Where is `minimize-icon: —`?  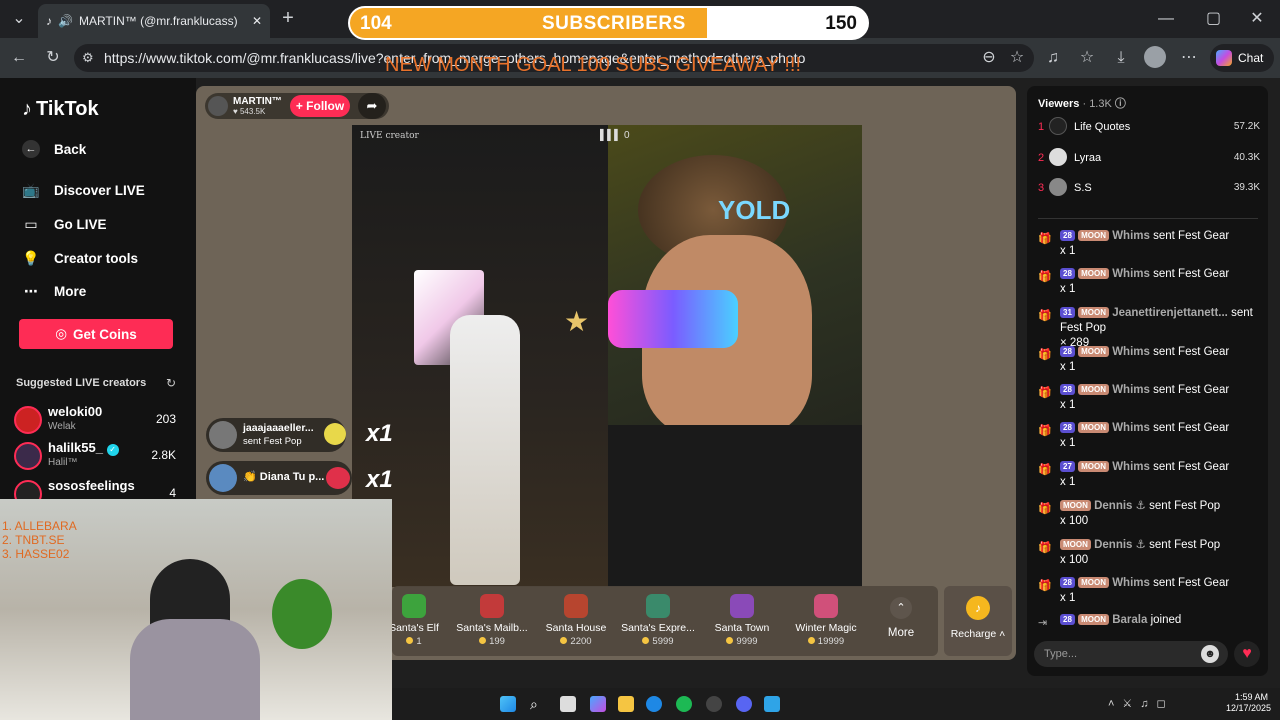
minimize-icon: — is located at coordinates (1166, 19).